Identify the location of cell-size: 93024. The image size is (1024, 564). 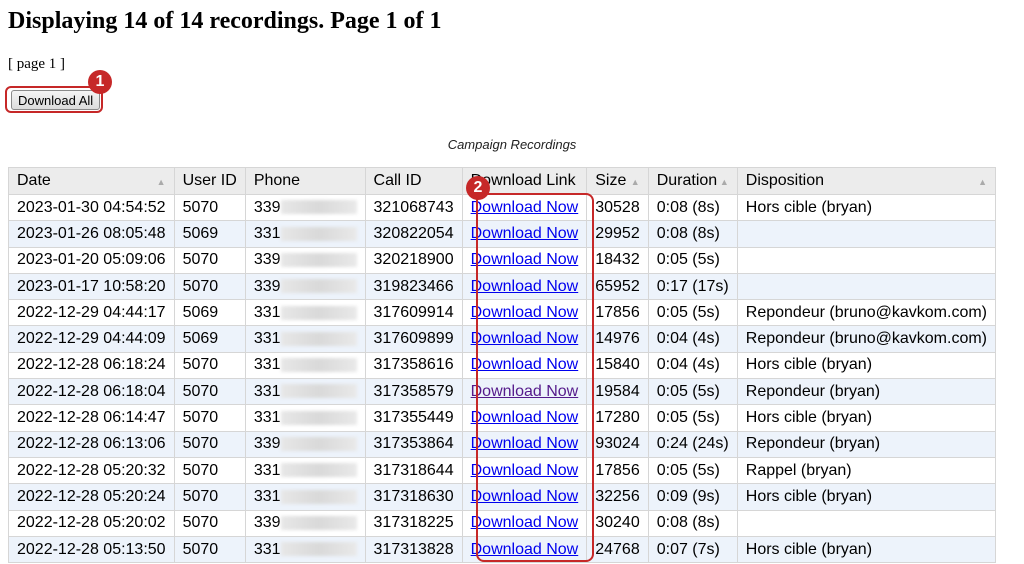
(617, 444).